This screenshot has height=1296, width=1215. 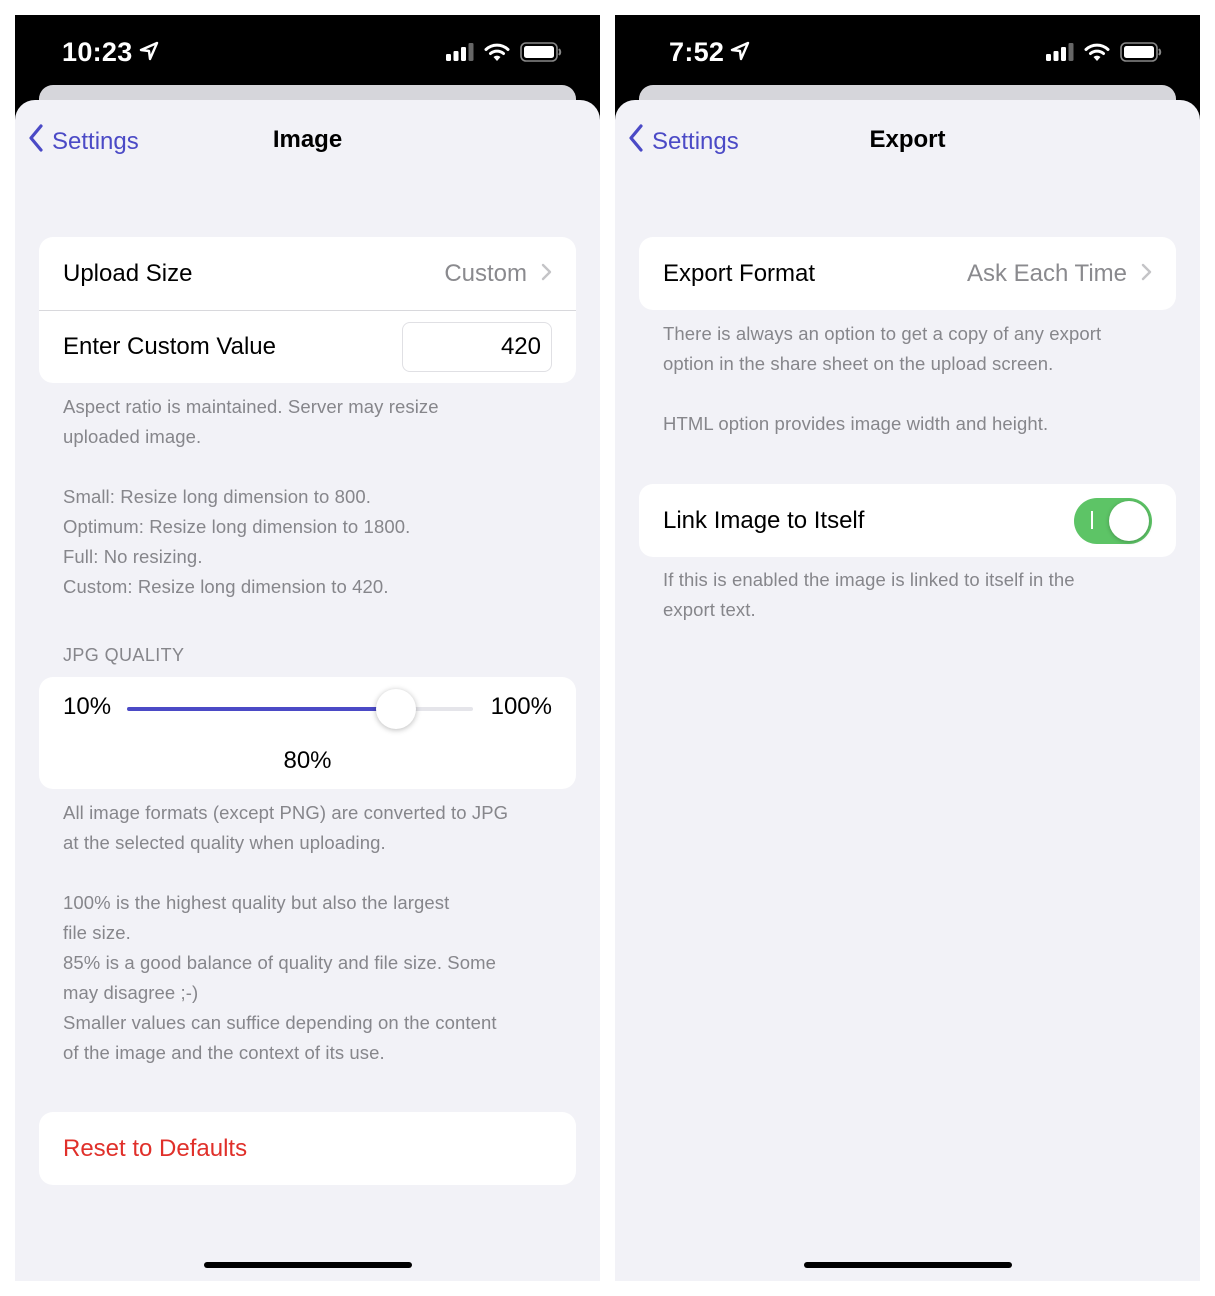 What do you see at coordinates (124, 655) in the screenshot?
I see `jpg-quality-header: JPG QUALITY` at bounding box center [124, 655].